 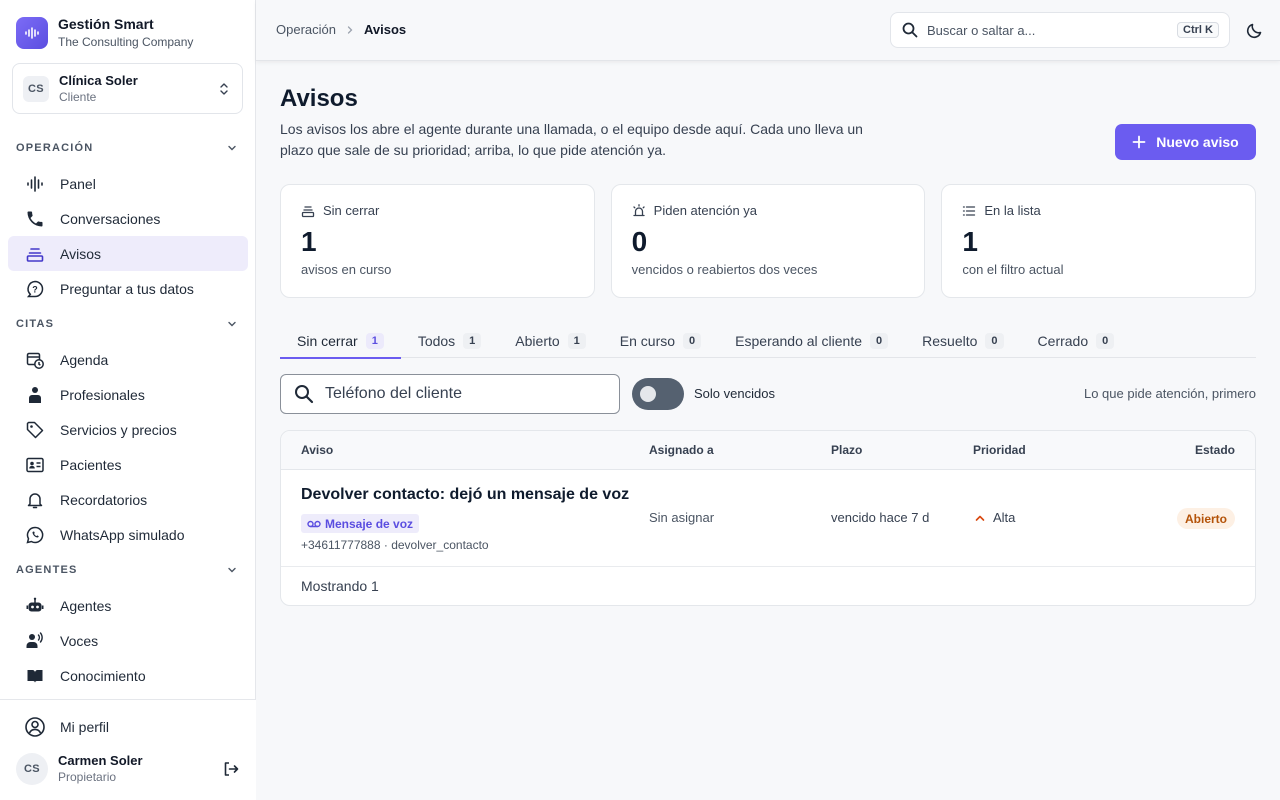 I want to click on overdue-only-label: Solo vencidos, so click(x=734, y=393).